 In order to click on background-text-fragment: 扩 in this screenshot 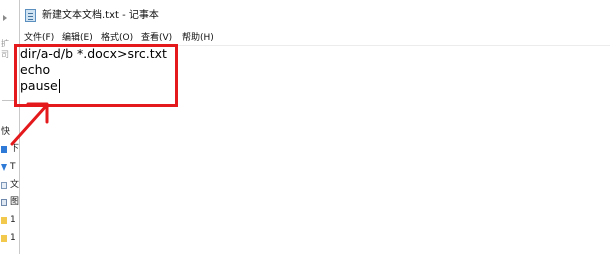, I will do `click(5, 43)`.